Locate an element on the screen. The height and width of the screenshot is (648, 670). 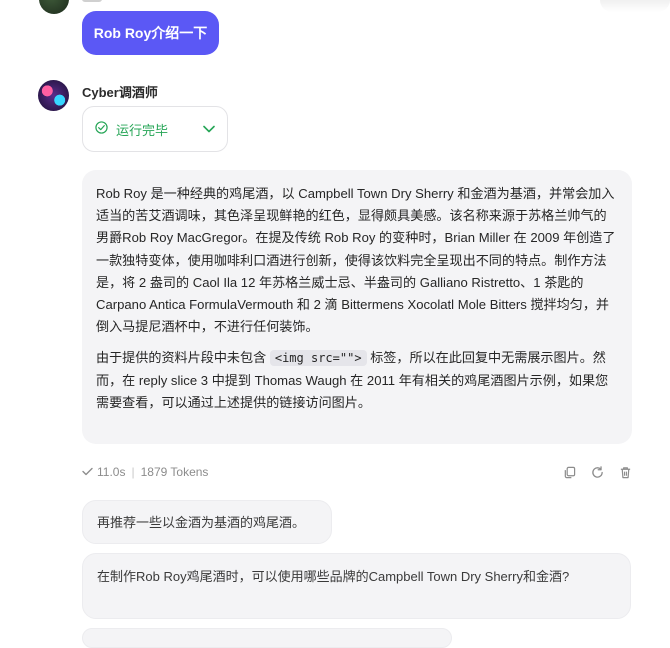
user-name is located at coordinates (92, 1).